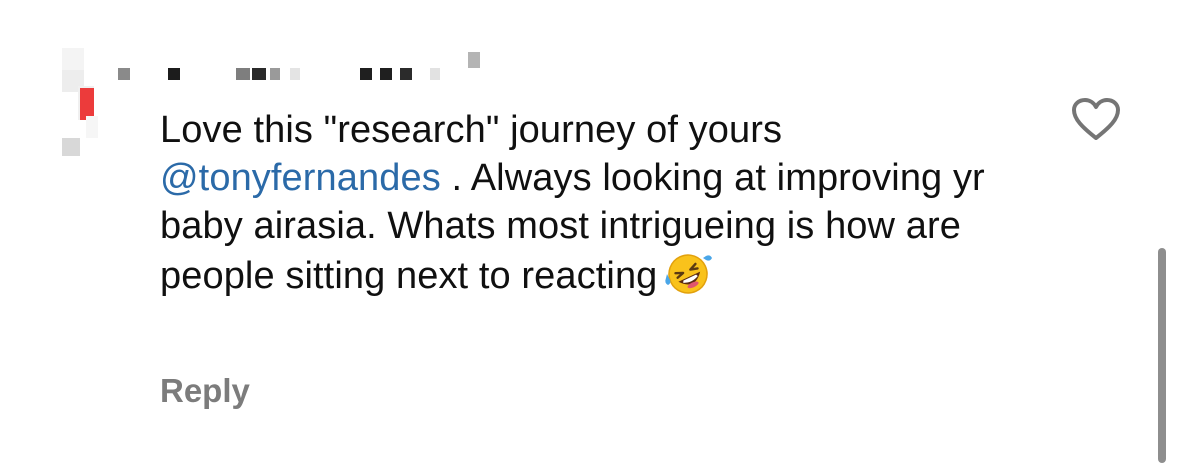 The width and height of the screenshot is (1179, 463). I want to click on avatar, so click(88, 108).